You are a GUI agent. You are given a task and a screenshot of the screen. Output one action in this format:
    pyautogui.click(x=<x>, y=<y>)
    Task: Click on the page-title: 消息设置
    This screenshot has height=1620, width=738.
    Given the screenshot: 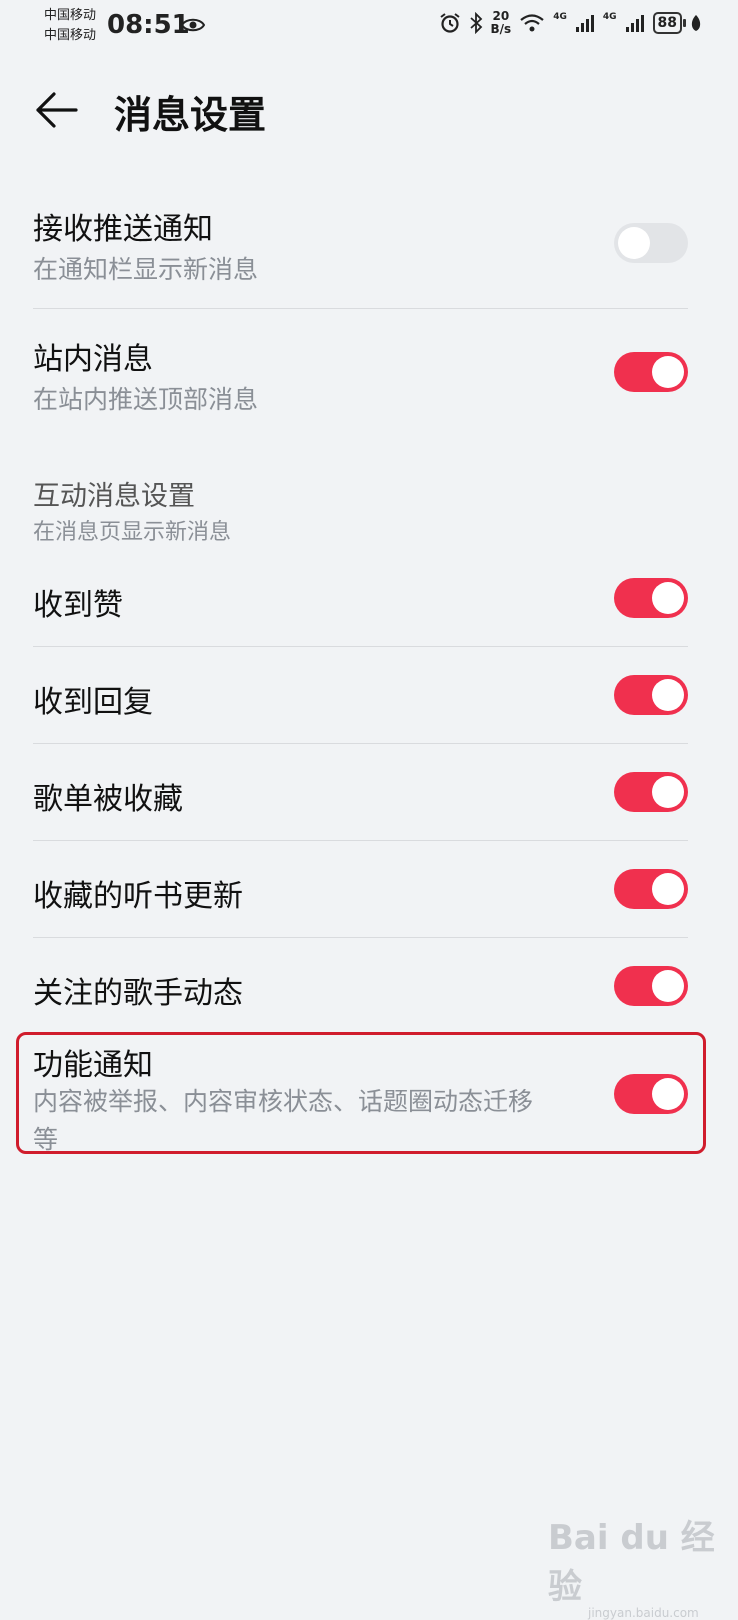 What is the action you would take?
    pyautogui.click(x=190, y=115)
    